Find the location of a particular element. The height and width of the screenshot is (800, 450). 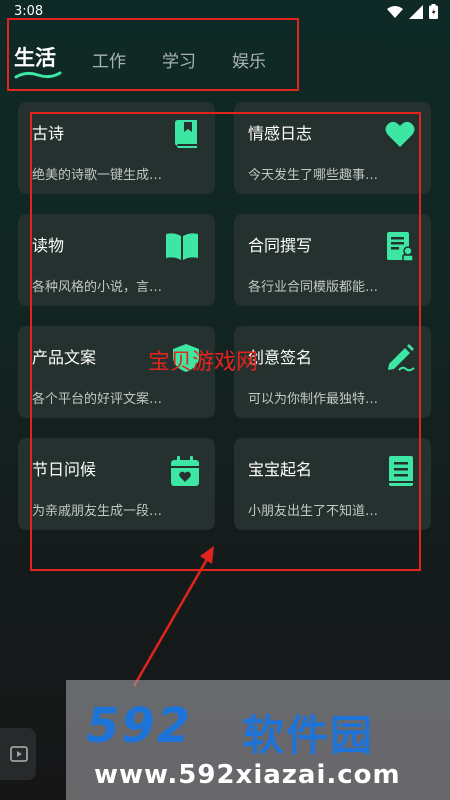

status-icons is located at coordinates (412, 11).